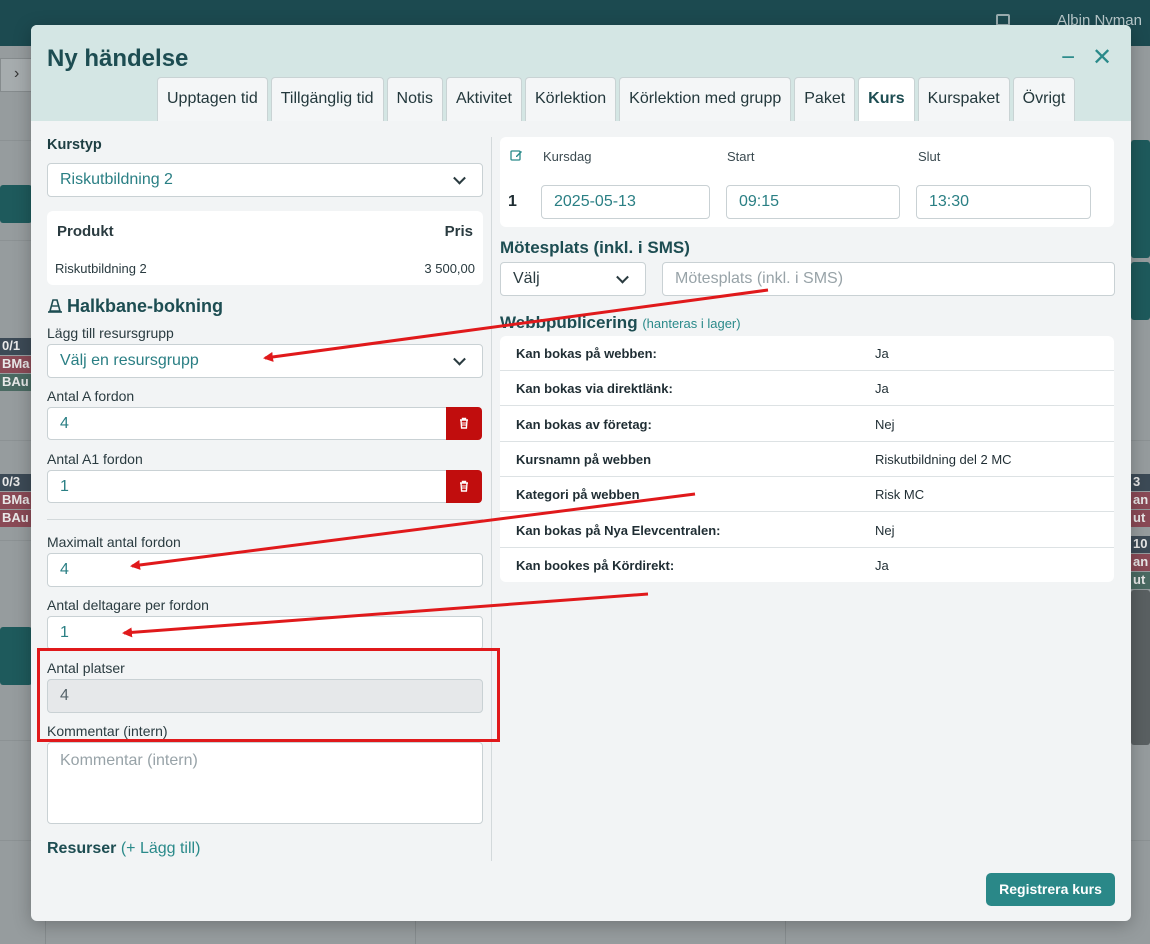  I want to click on kurstyp-select: Riskutbildning 2, so click(265, 180).